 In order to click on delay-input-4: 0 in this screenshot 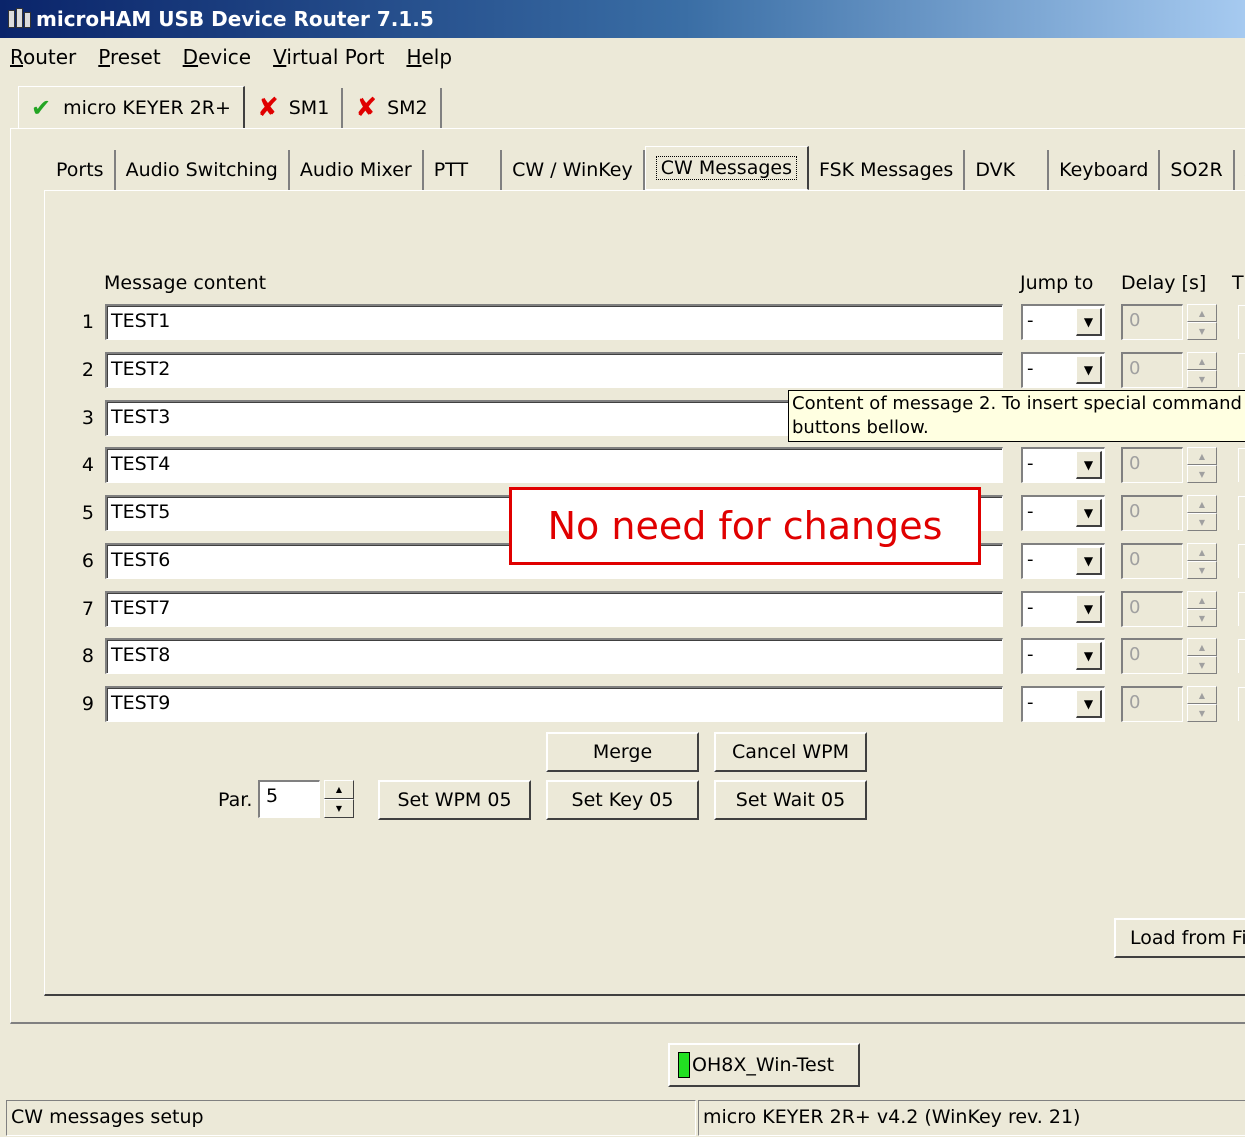, I will do `click(1152, 465)`.